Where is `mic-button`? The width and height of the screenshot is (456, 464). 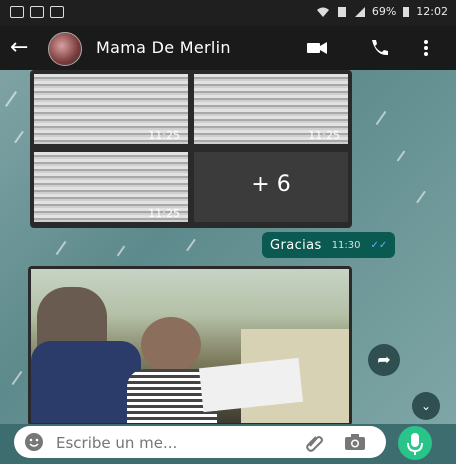 mic-button is located at coordinates (415, 443).